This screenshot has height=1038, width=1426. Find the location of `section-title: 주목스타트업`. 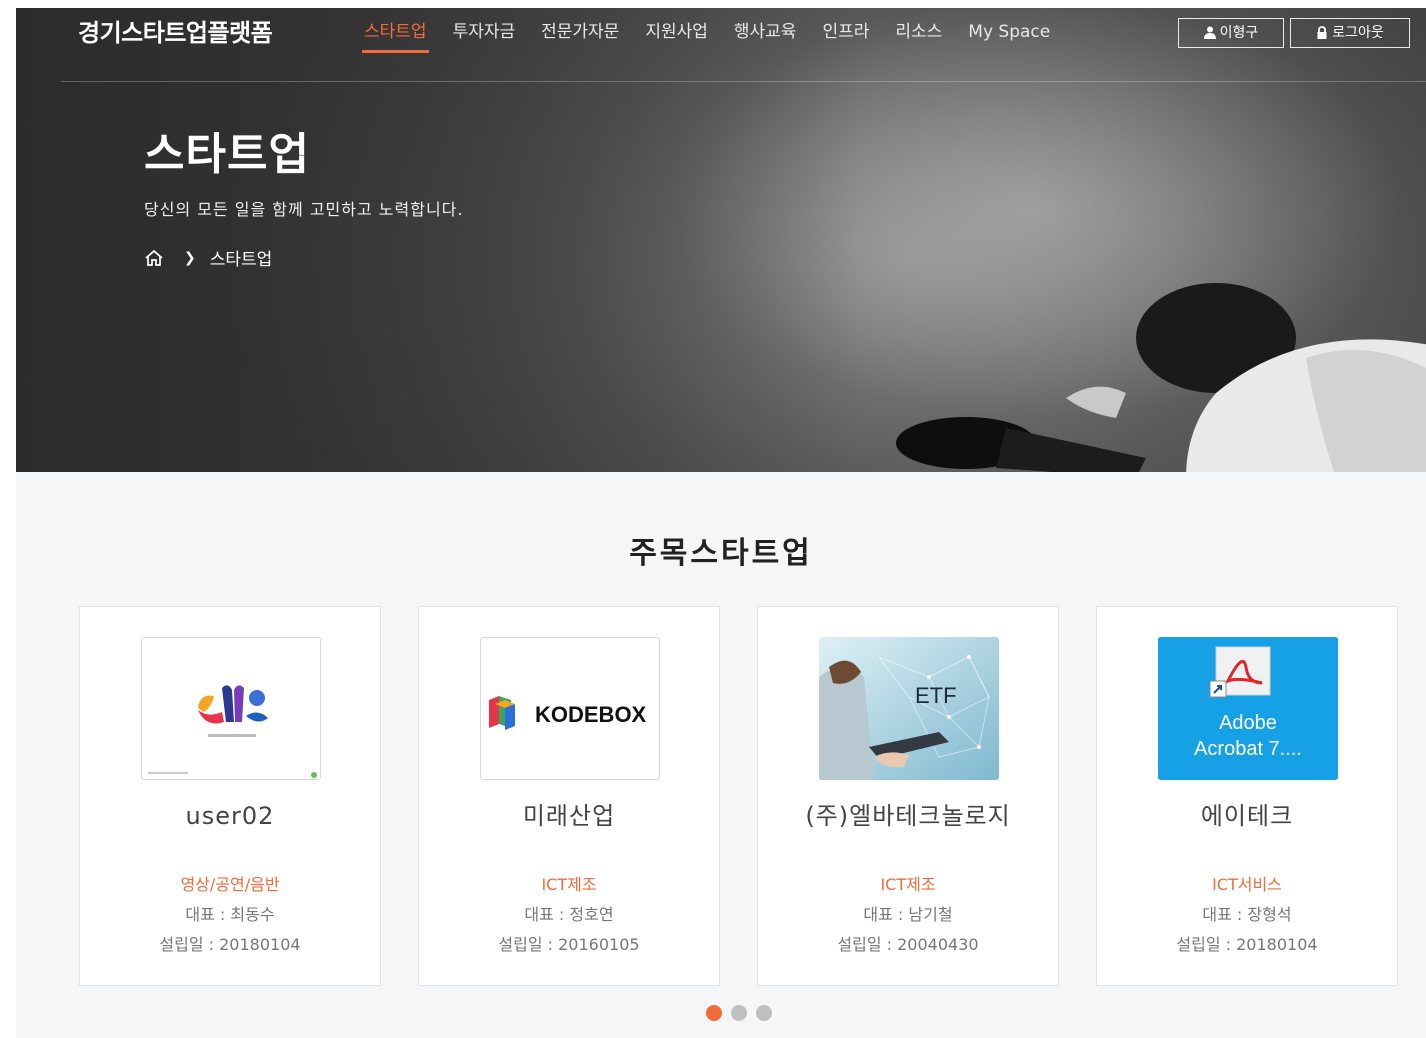

section-title: 주목스타트업 is located at coordinates (721, 553).